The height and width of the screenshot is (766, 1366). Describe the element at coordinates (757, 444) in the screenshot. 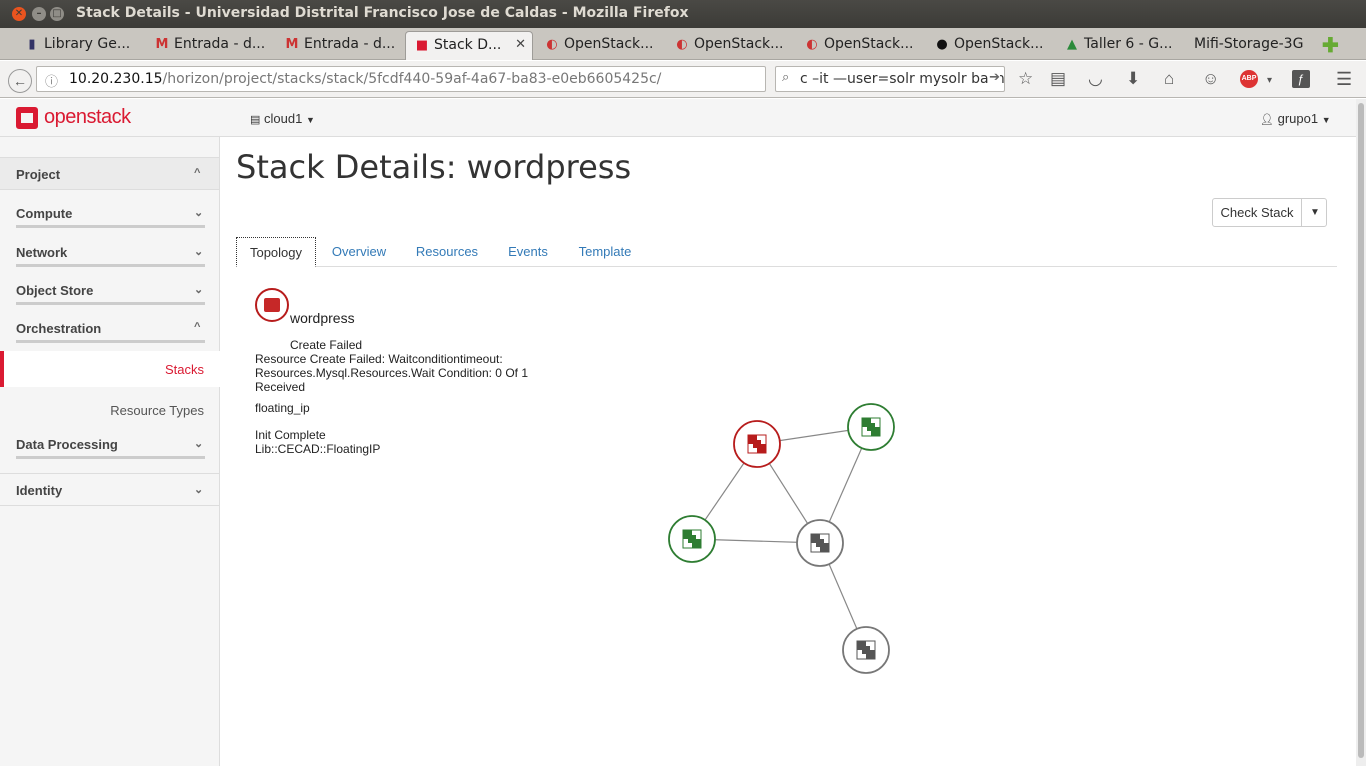

I see `topology-node-failed` at that location.